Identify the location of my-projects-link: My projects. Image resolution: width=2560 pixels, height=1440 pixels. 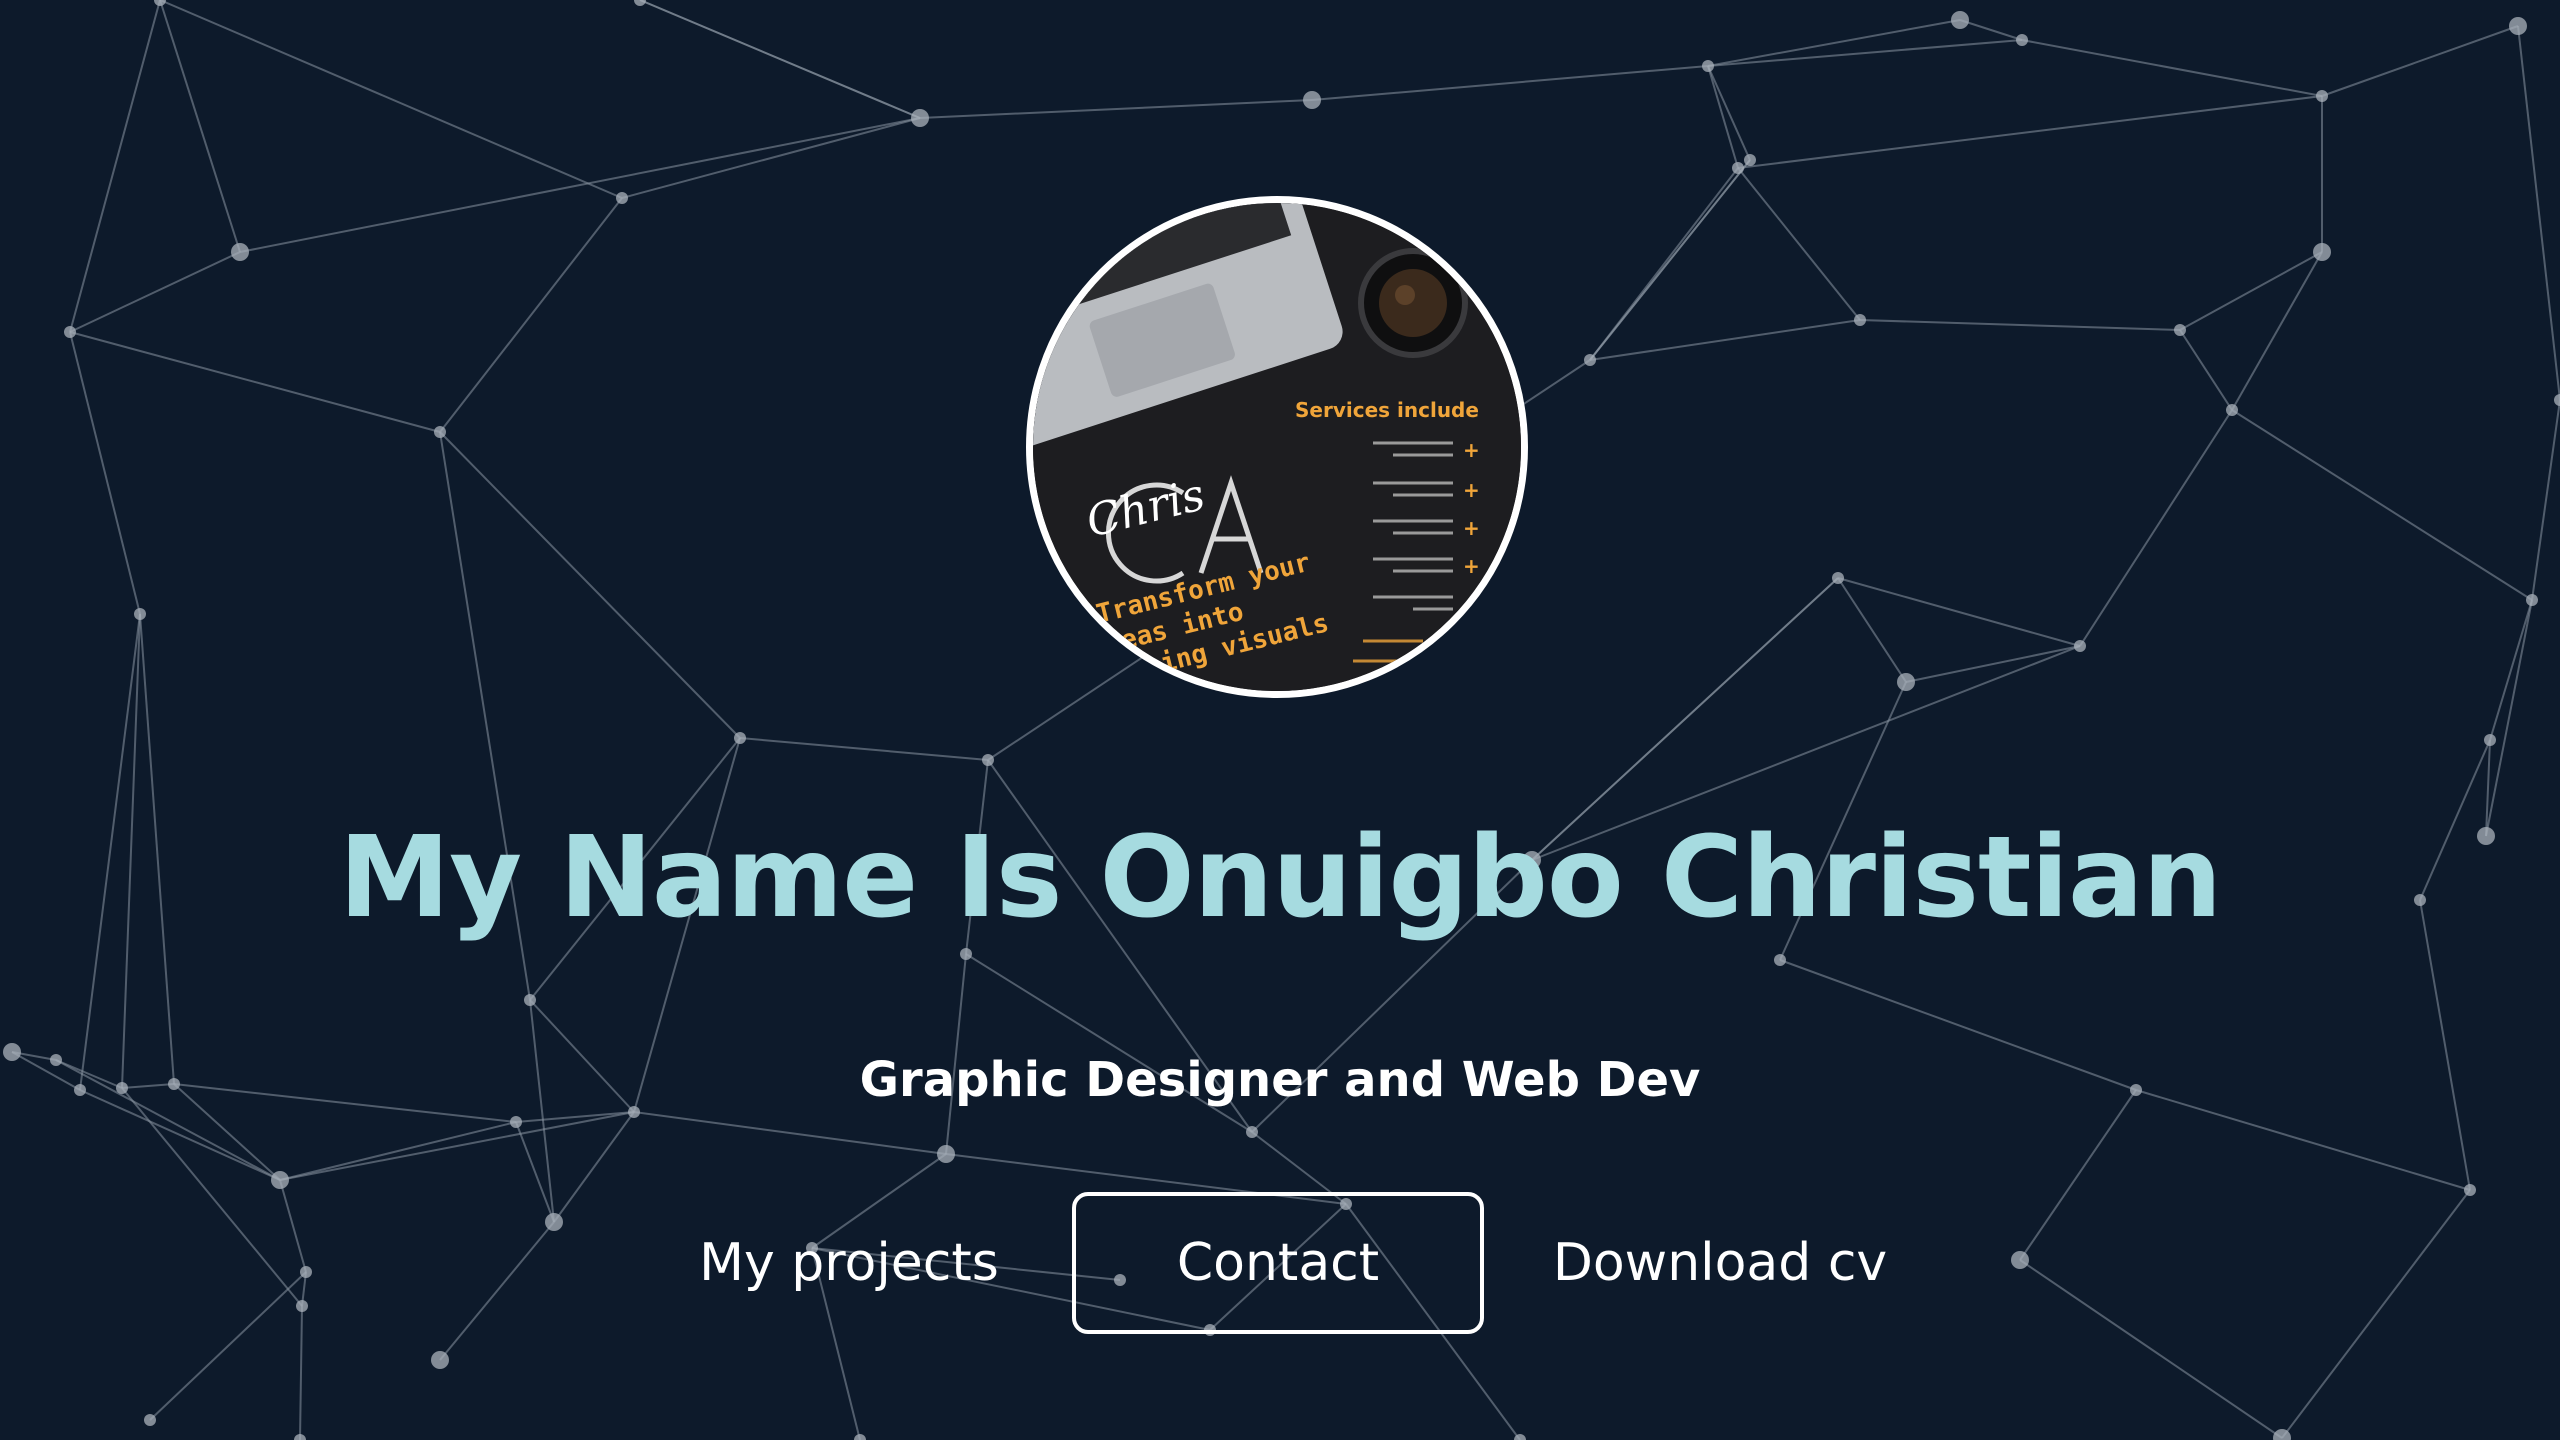
(849, 1263).